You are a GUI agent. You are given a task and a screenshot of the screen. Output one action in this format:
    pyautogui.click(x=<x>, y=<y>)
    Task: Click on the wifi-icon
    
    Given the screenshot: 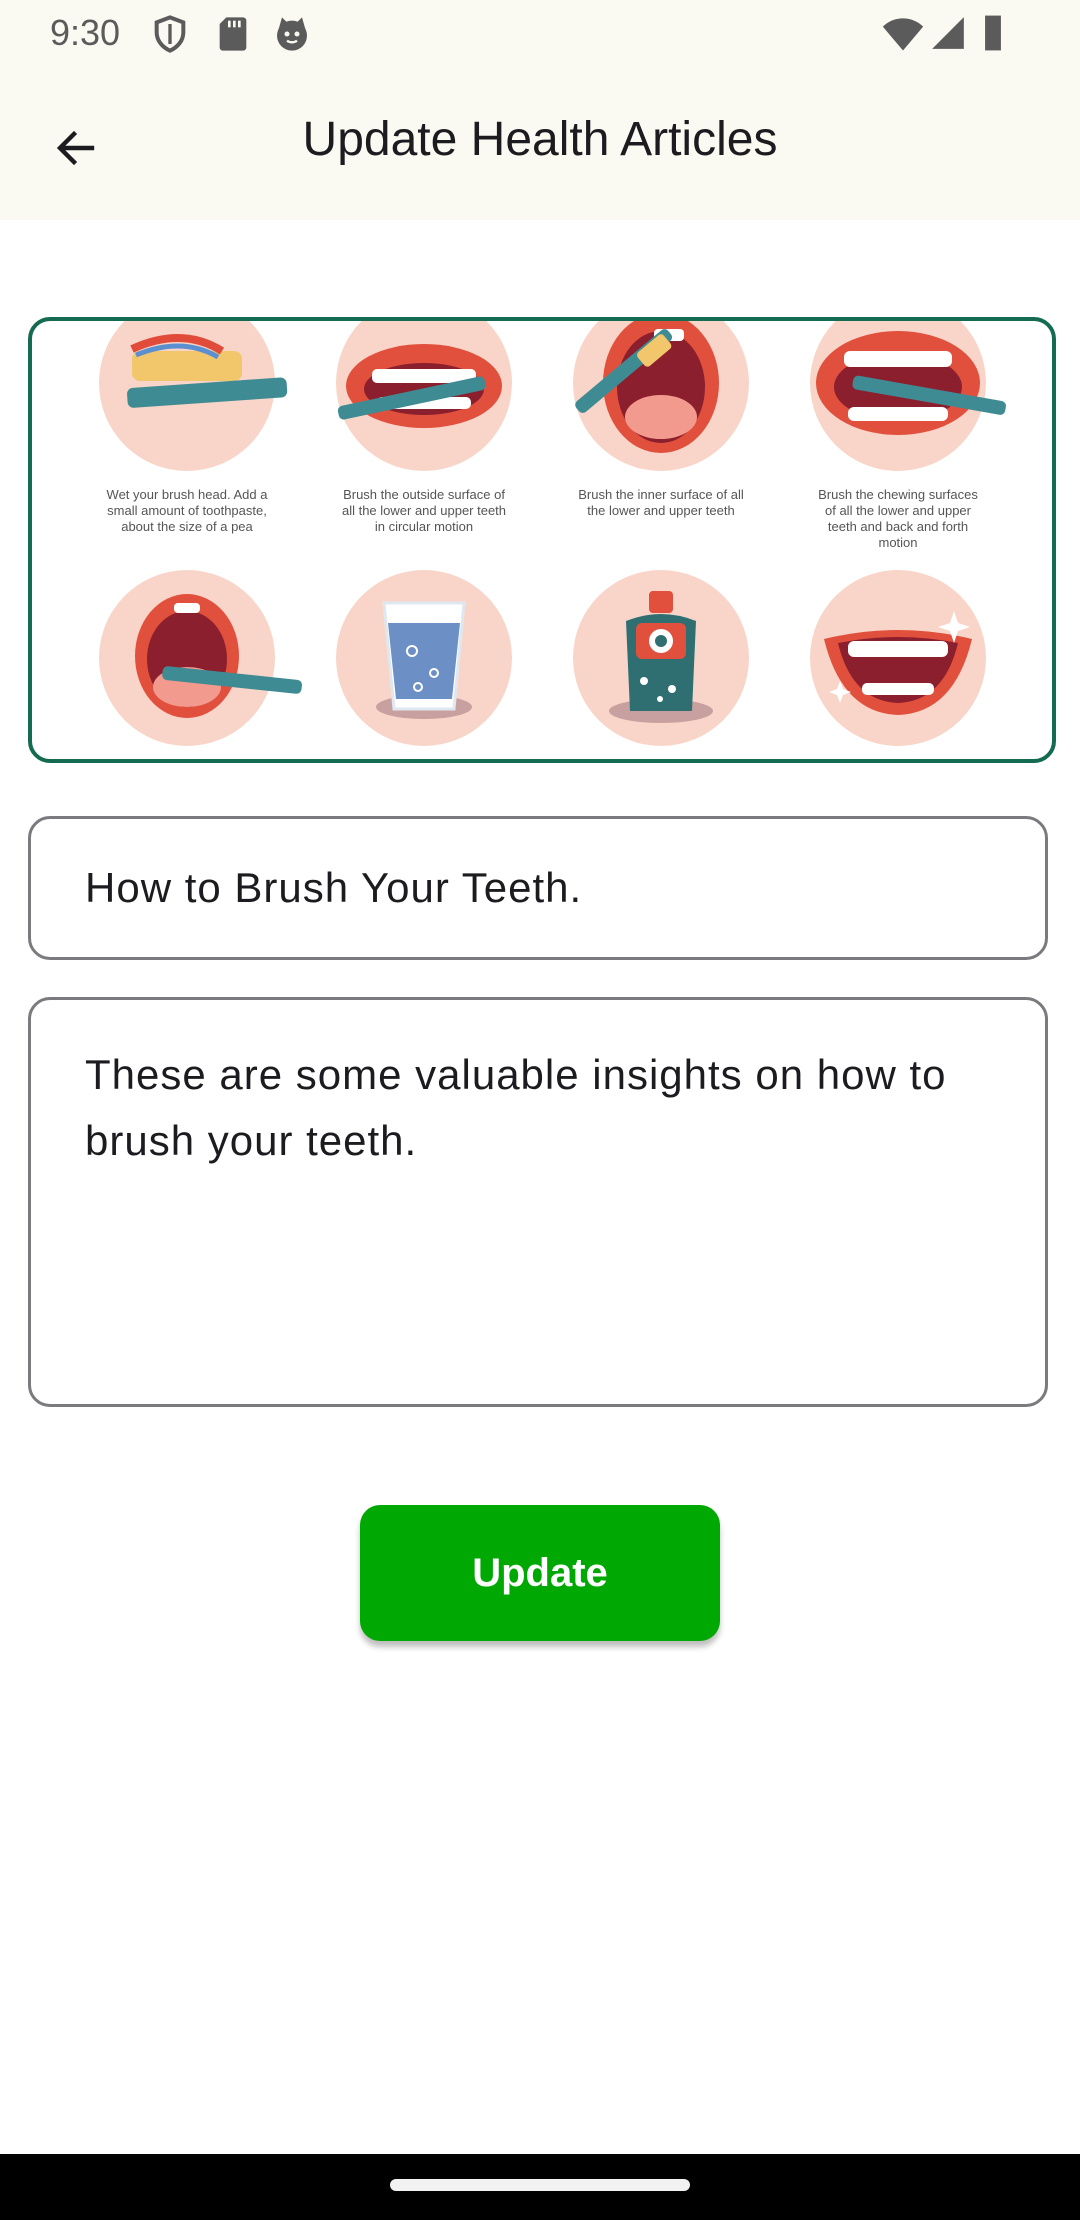 What is the action you would take?
    pyautogui.click(x=903, y=34)
    